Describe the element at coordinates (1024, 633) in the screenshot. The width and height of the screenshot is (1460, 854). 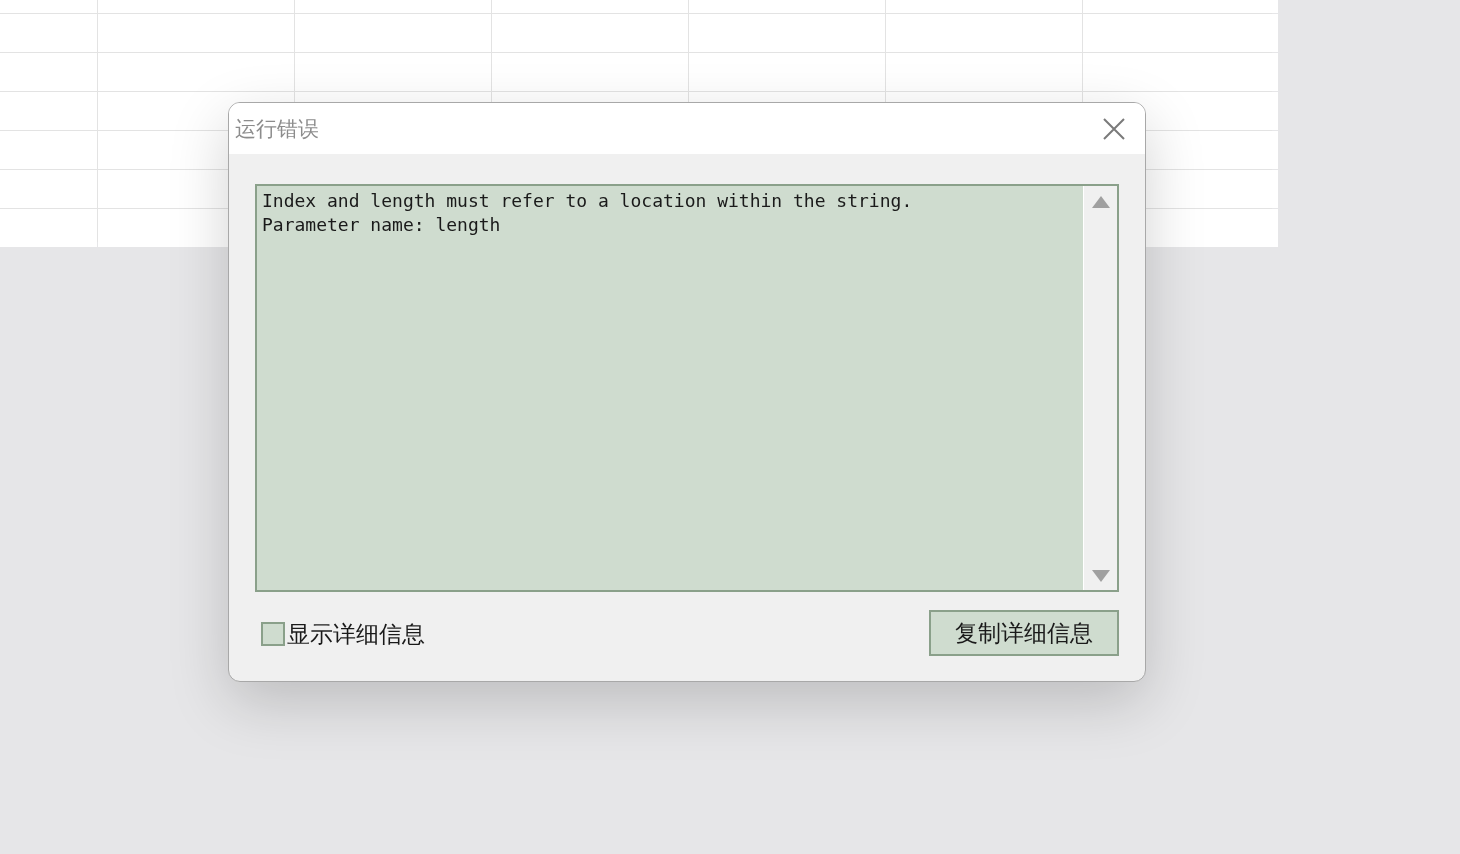
I see `copy-details-button: 复制详细信息` at that location.